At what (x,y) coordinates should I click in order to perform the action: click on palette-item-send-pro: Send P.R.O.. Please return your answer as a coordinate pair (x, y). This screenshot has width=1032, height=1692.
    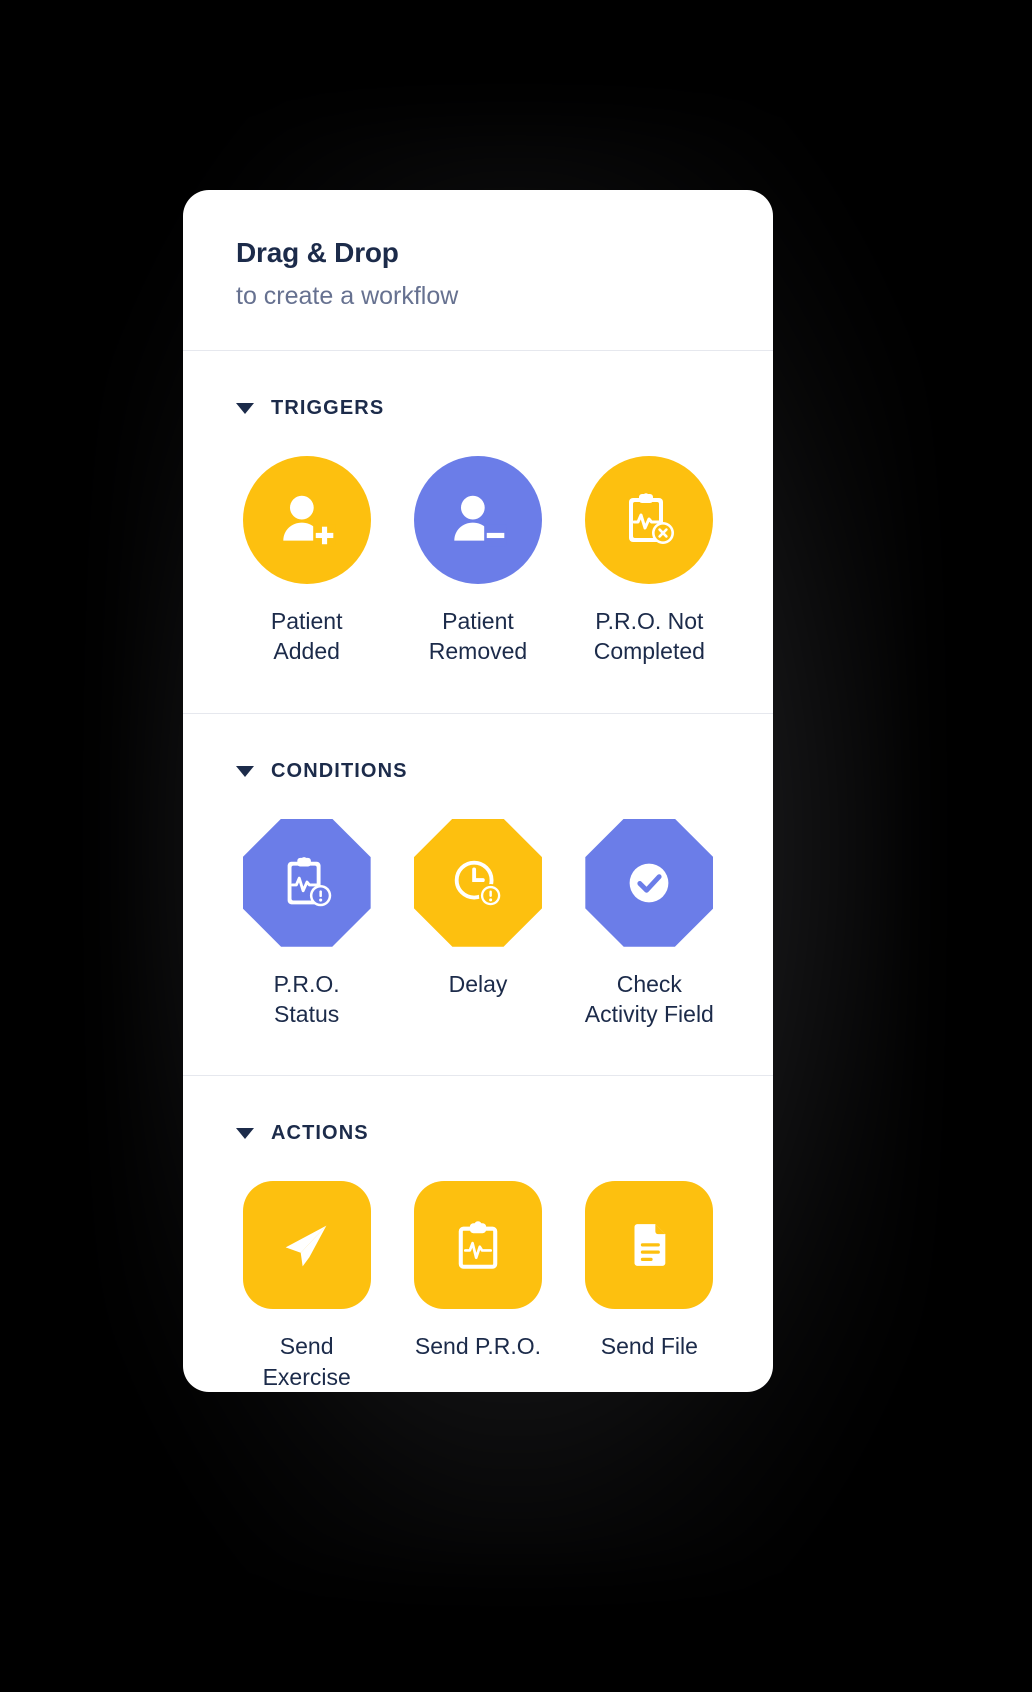
    Looking at the image, I should click on (477, 1286).